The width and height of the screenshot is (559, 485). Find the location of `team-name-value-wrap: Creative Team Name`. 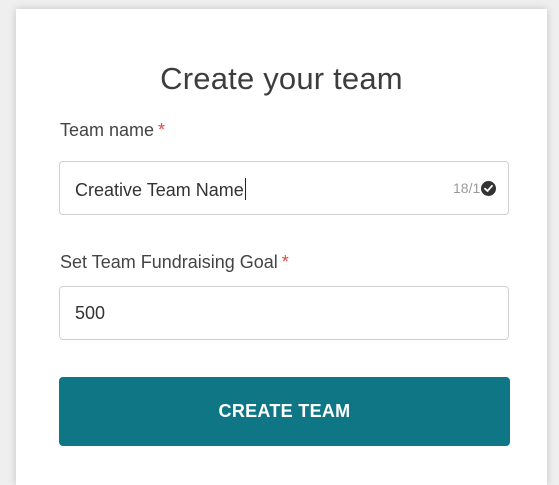

team-name-value-wrap: Creative Team Name is located at coordinates (160, 189).